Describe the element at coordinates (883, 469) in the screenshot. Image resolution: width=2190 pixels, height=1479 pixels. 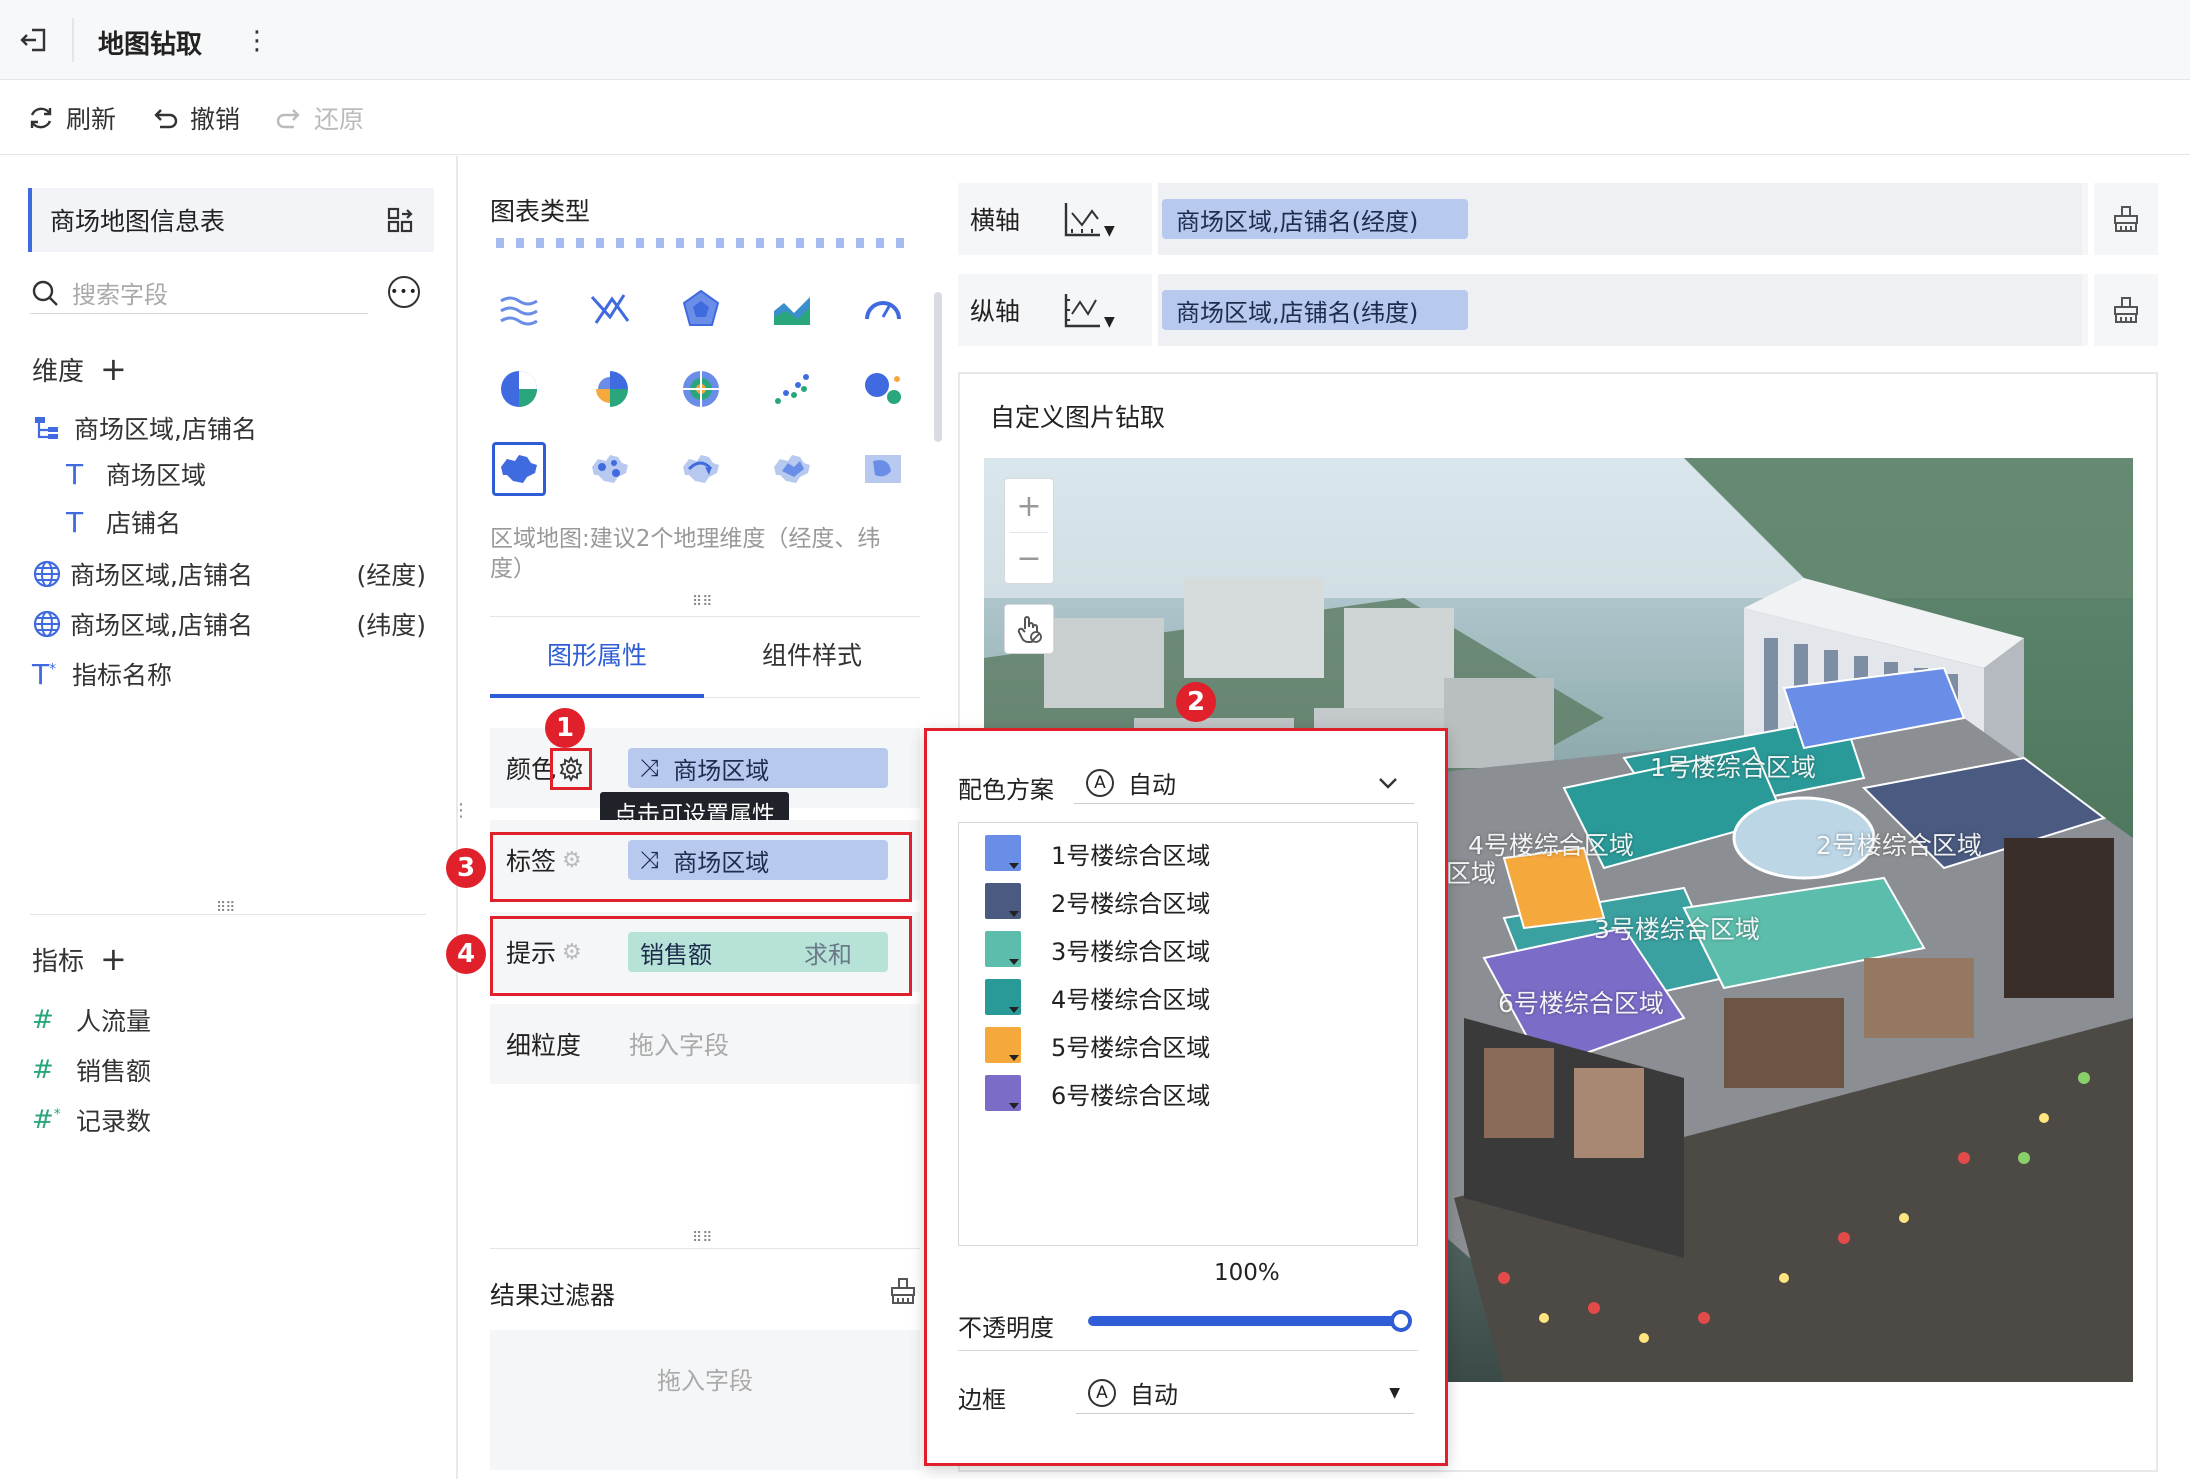
I see `chart-type-custom-map-icon` at that location.